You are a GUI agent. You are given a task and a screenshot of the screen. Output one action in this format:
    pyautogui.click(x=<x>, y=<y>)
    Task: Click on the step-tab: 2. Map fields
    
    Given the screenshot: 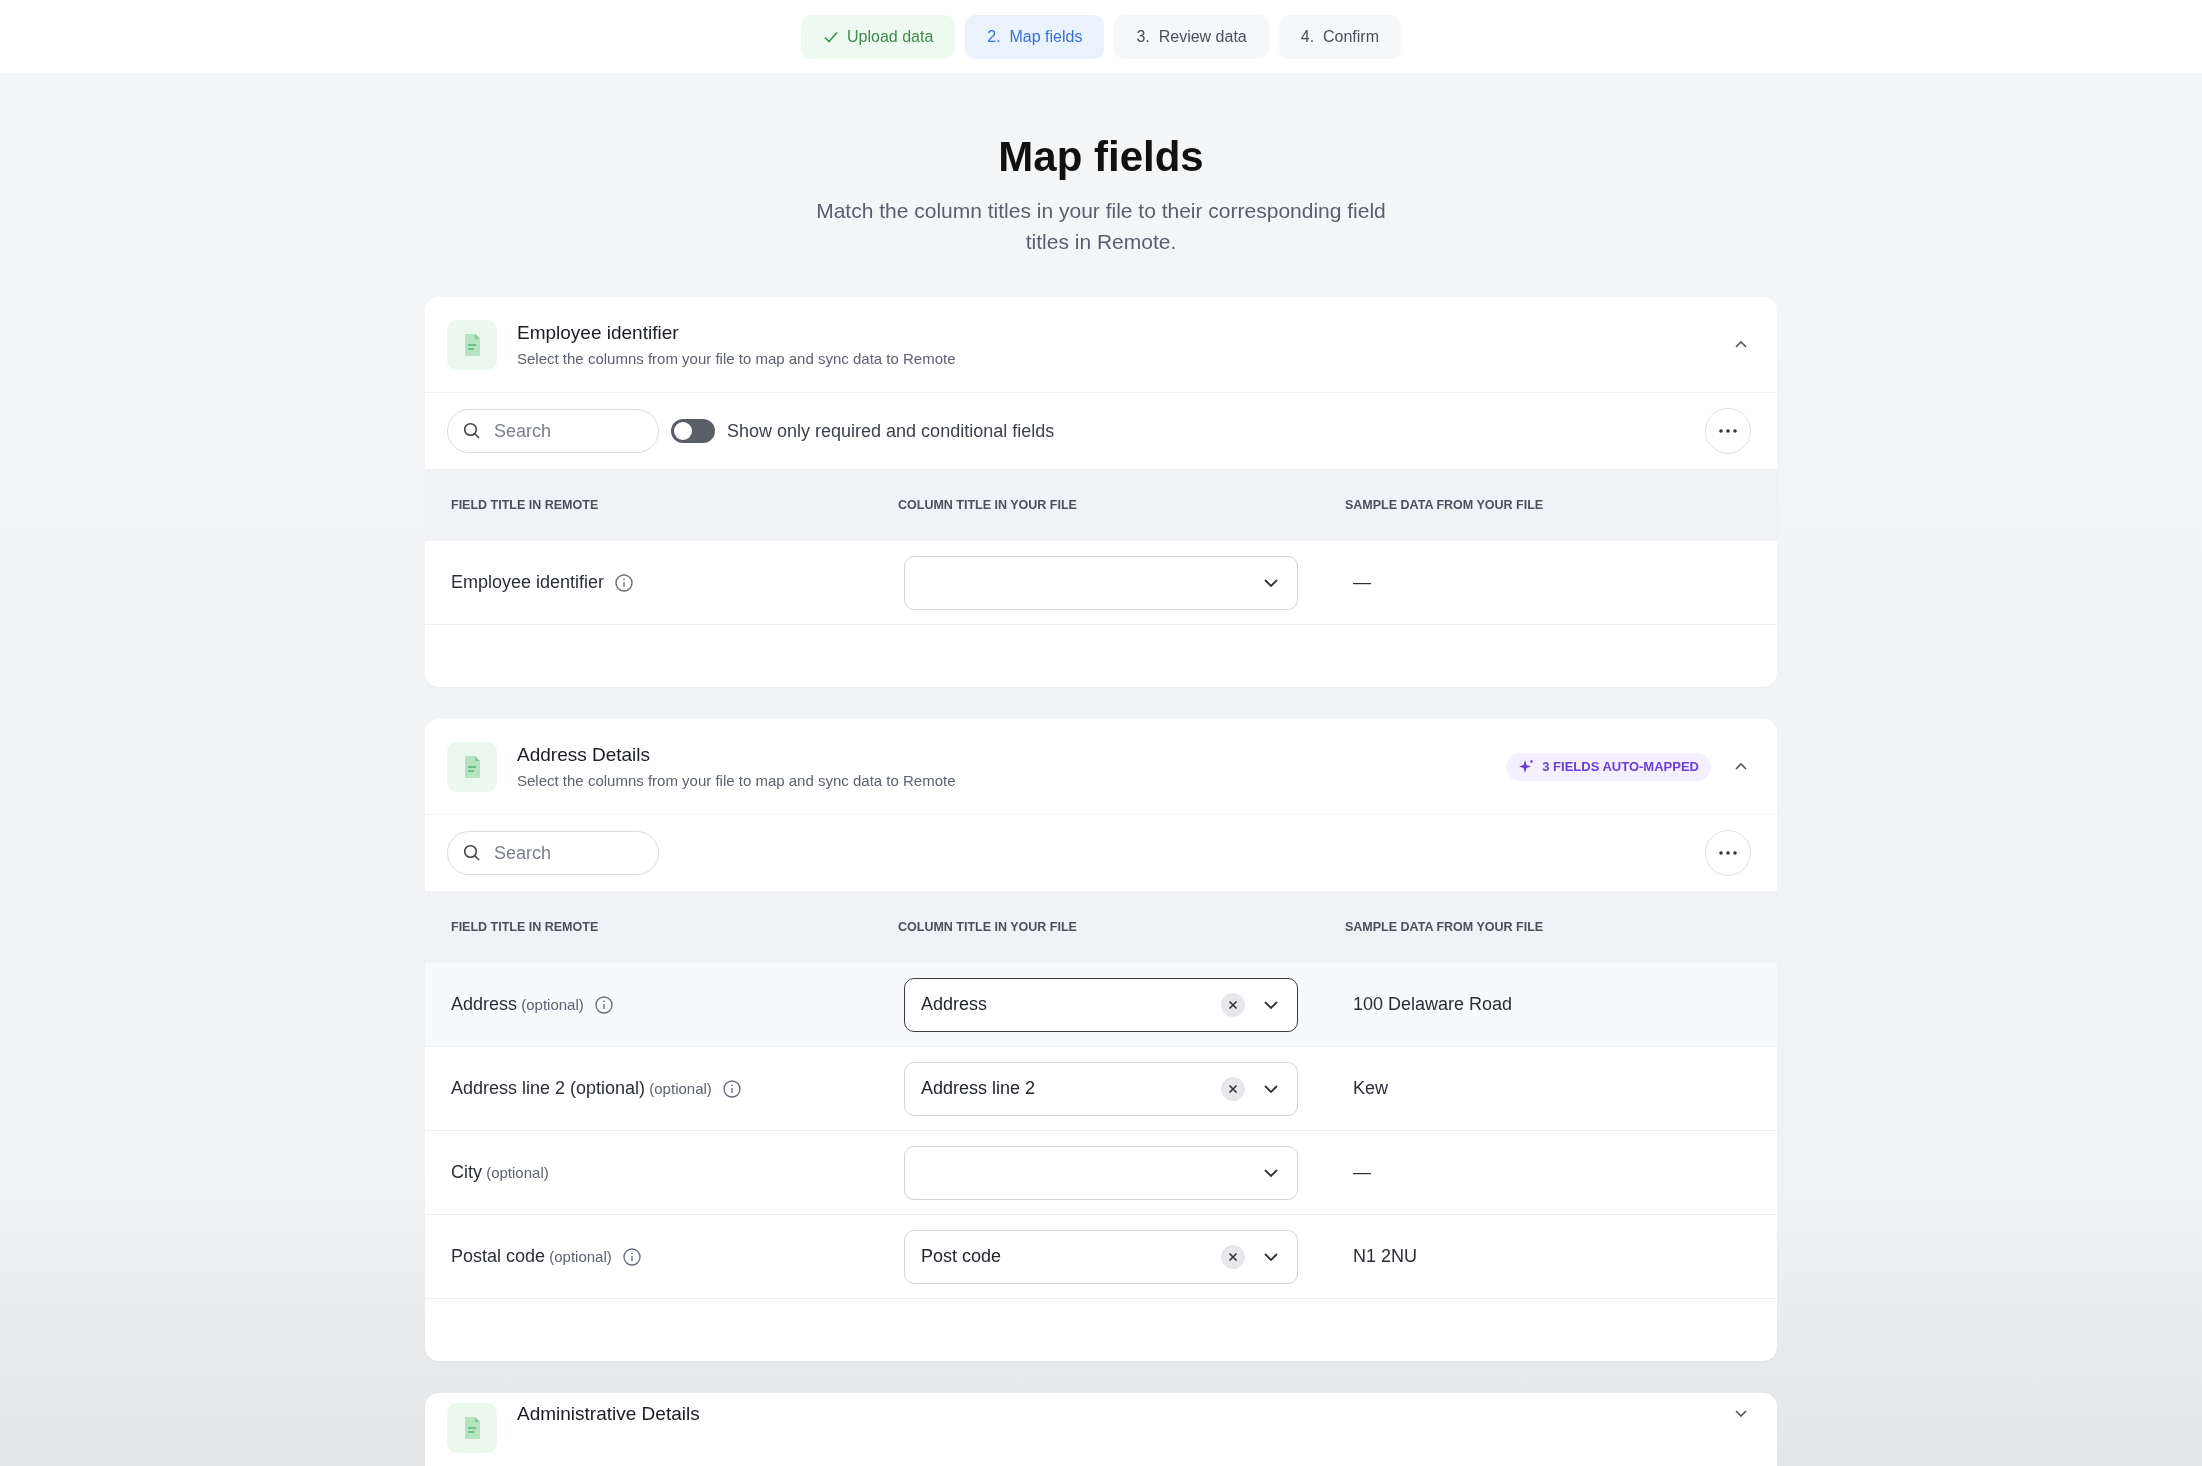 What is the action you would take?
    pyautogui.click(x=1035, y=36)
    